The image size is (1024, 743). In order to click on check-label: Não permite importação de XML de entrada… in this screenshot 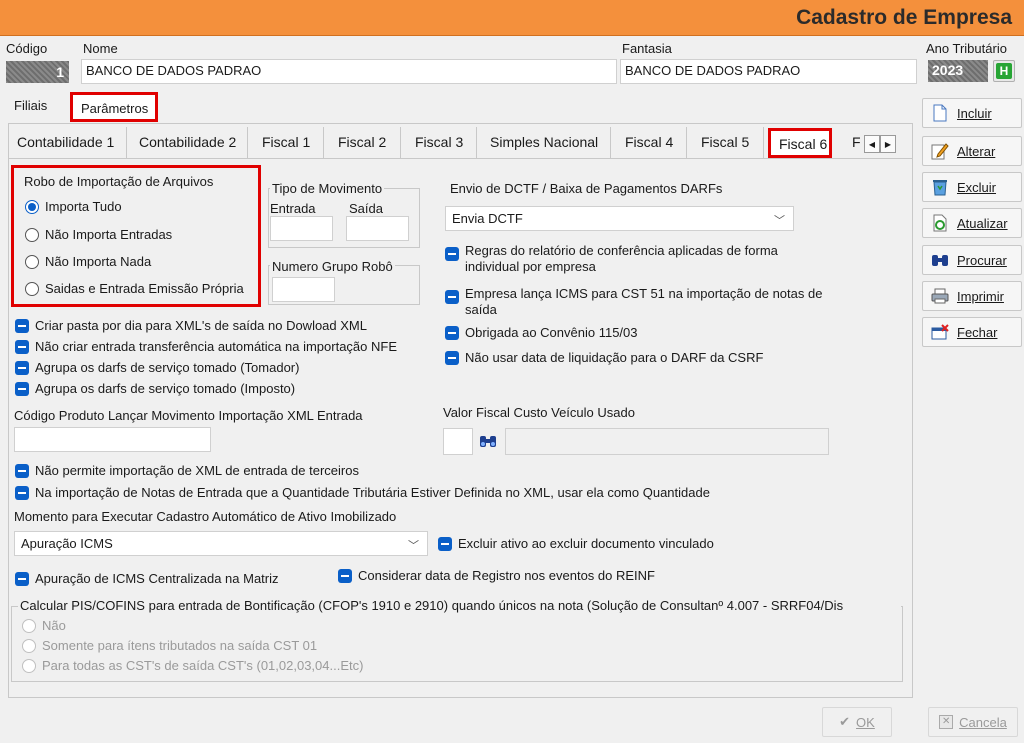, I will do `click(197, 470)`.